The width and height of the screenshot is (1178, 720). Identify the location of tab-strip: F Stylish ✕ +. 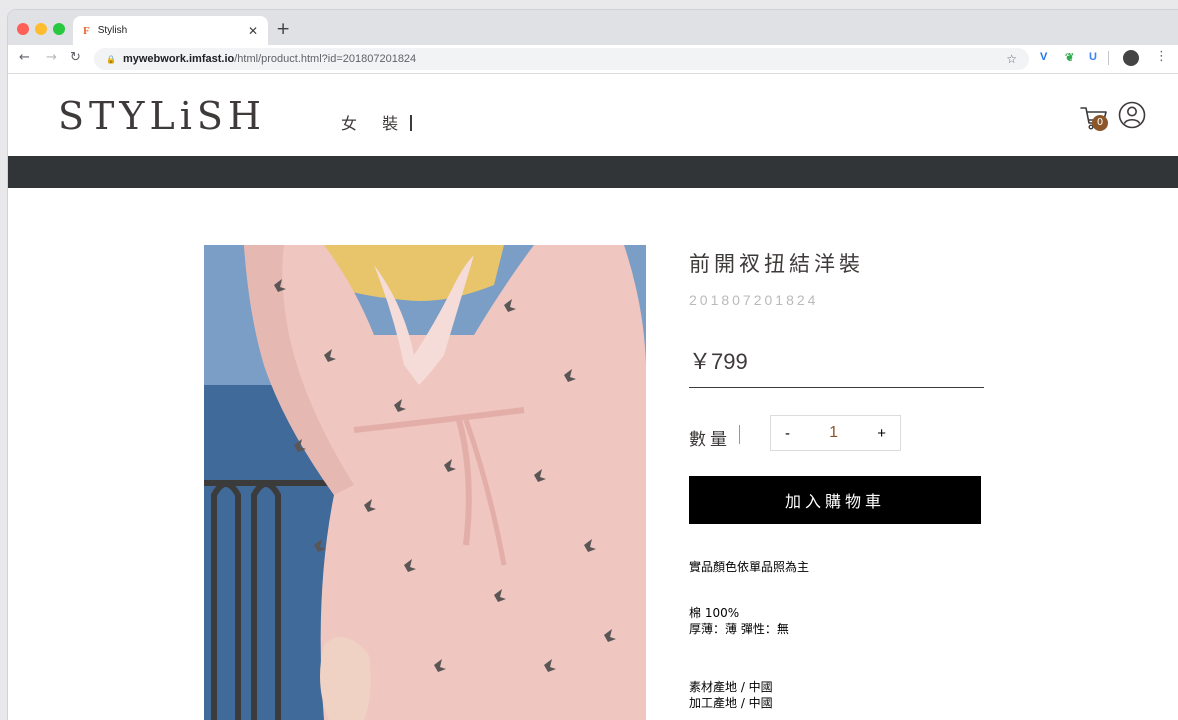
(593, 27).